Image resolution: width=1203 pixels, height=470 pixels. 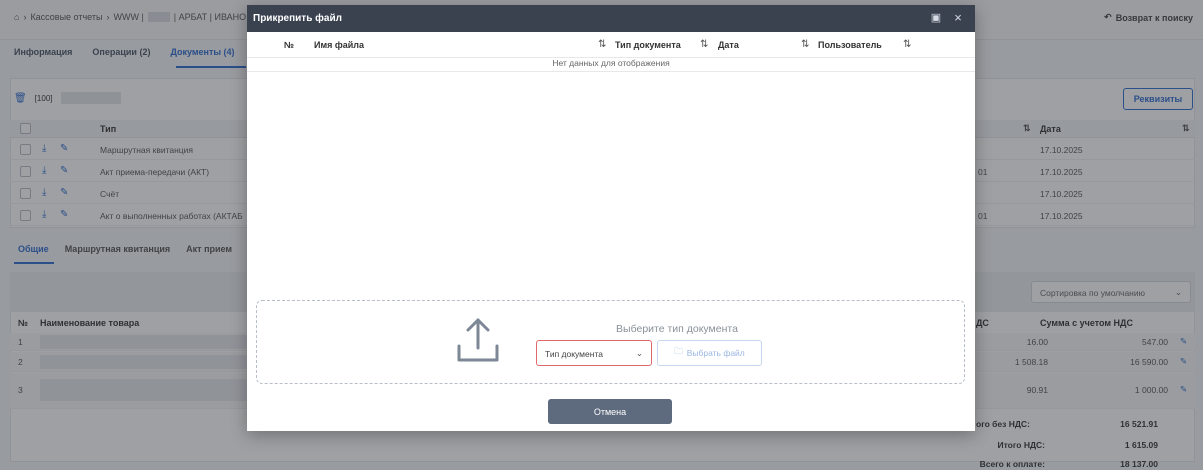 I want to click on close-icon: ×, so click(x=958, y=18).